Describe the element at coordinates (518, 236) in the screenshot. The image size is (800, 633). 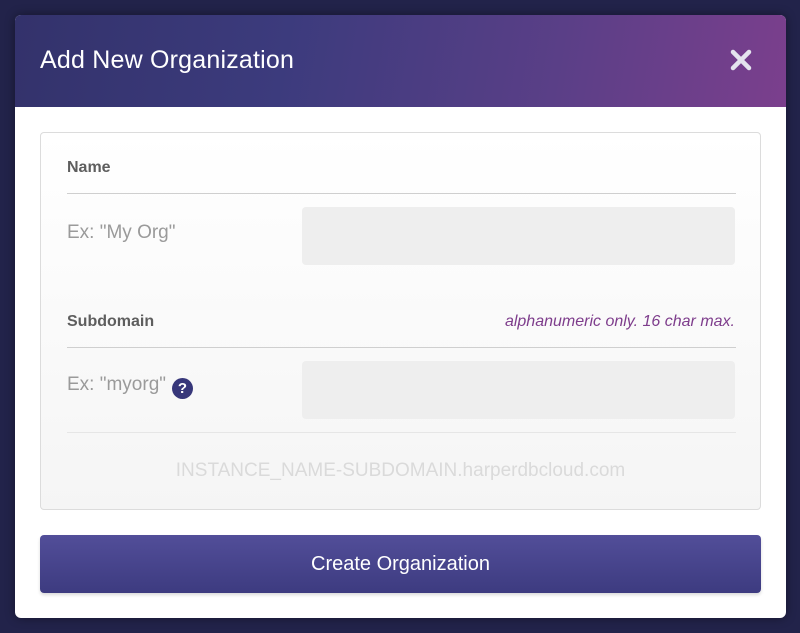
I see `name-input` at that location.